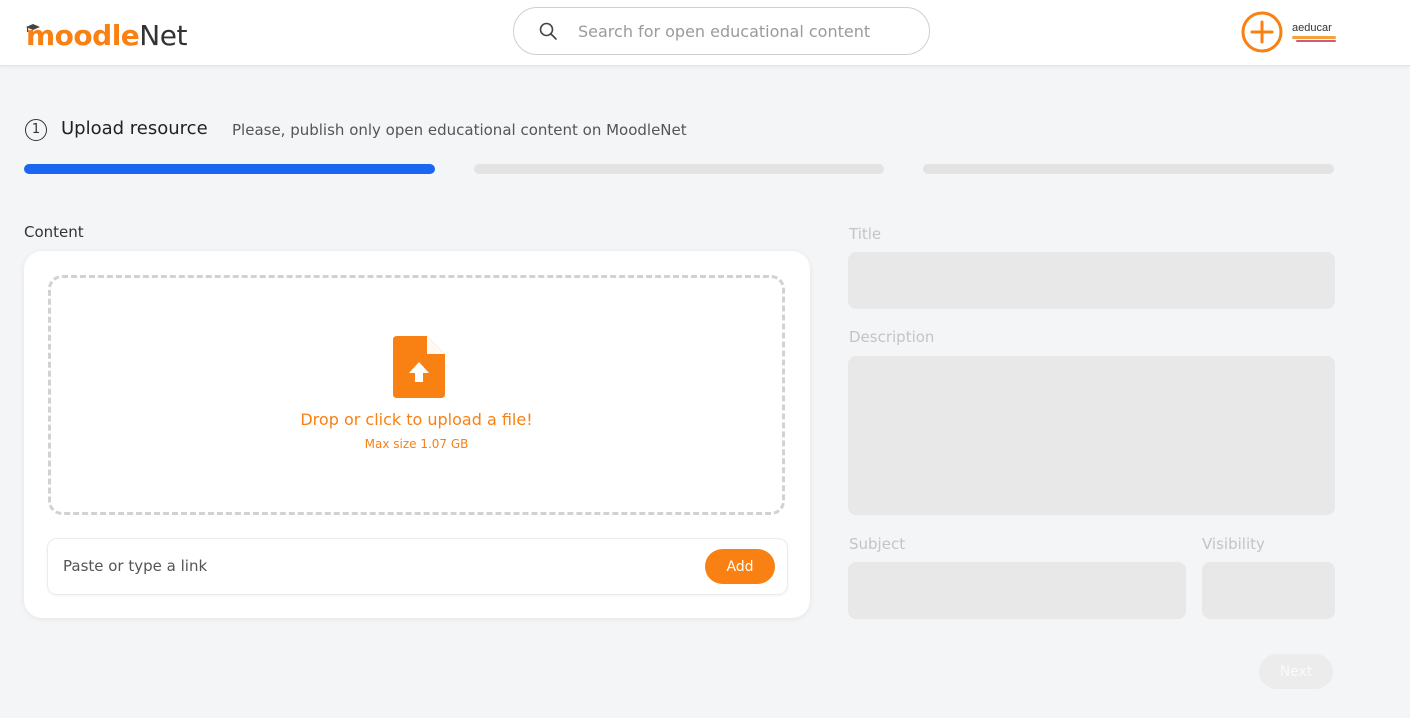 Image resolution: width=1410 pixels, height=718 pixels. Describe the element at coordinates (1268, 590) in the screenshot. I see `visibility-field` at that location.